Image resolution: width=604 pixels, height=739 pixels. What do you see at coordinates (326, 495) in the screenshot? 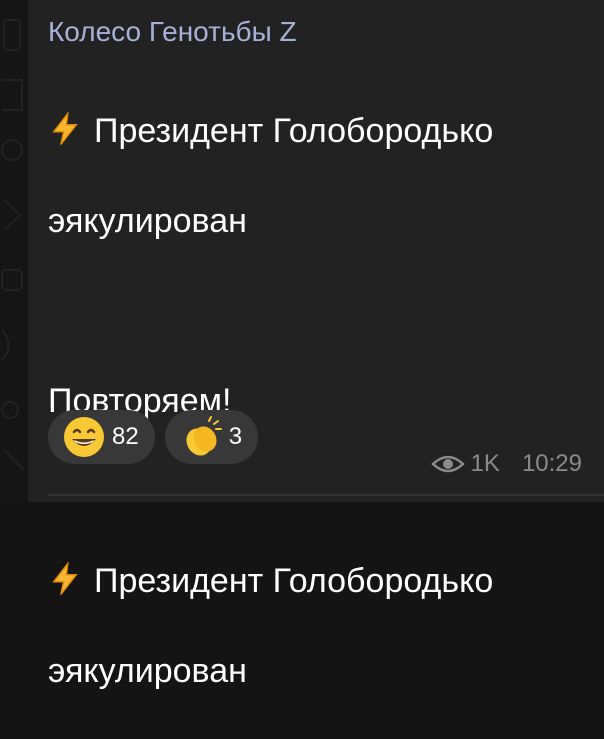
I see `divider` at bounding box center [326, 495].